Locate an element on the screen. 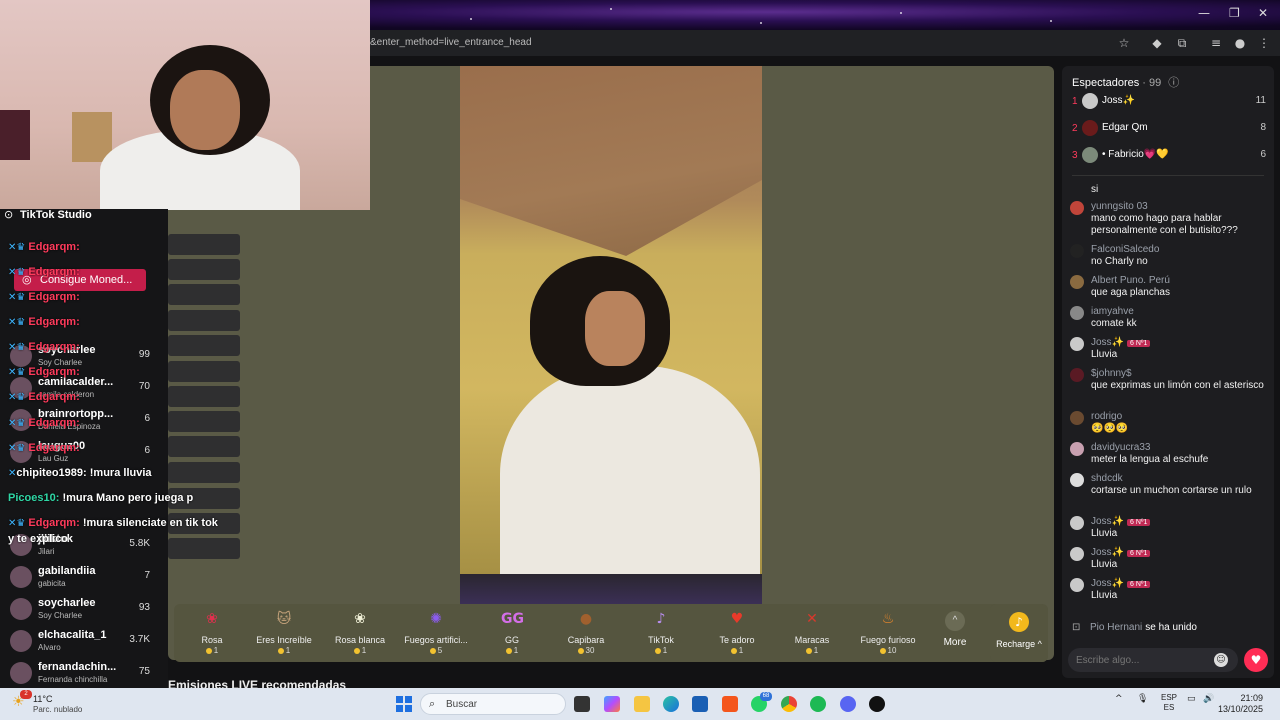 This screenshot has width=1280, height=720. file-explorer-icon is located at coordinates (642, 704).